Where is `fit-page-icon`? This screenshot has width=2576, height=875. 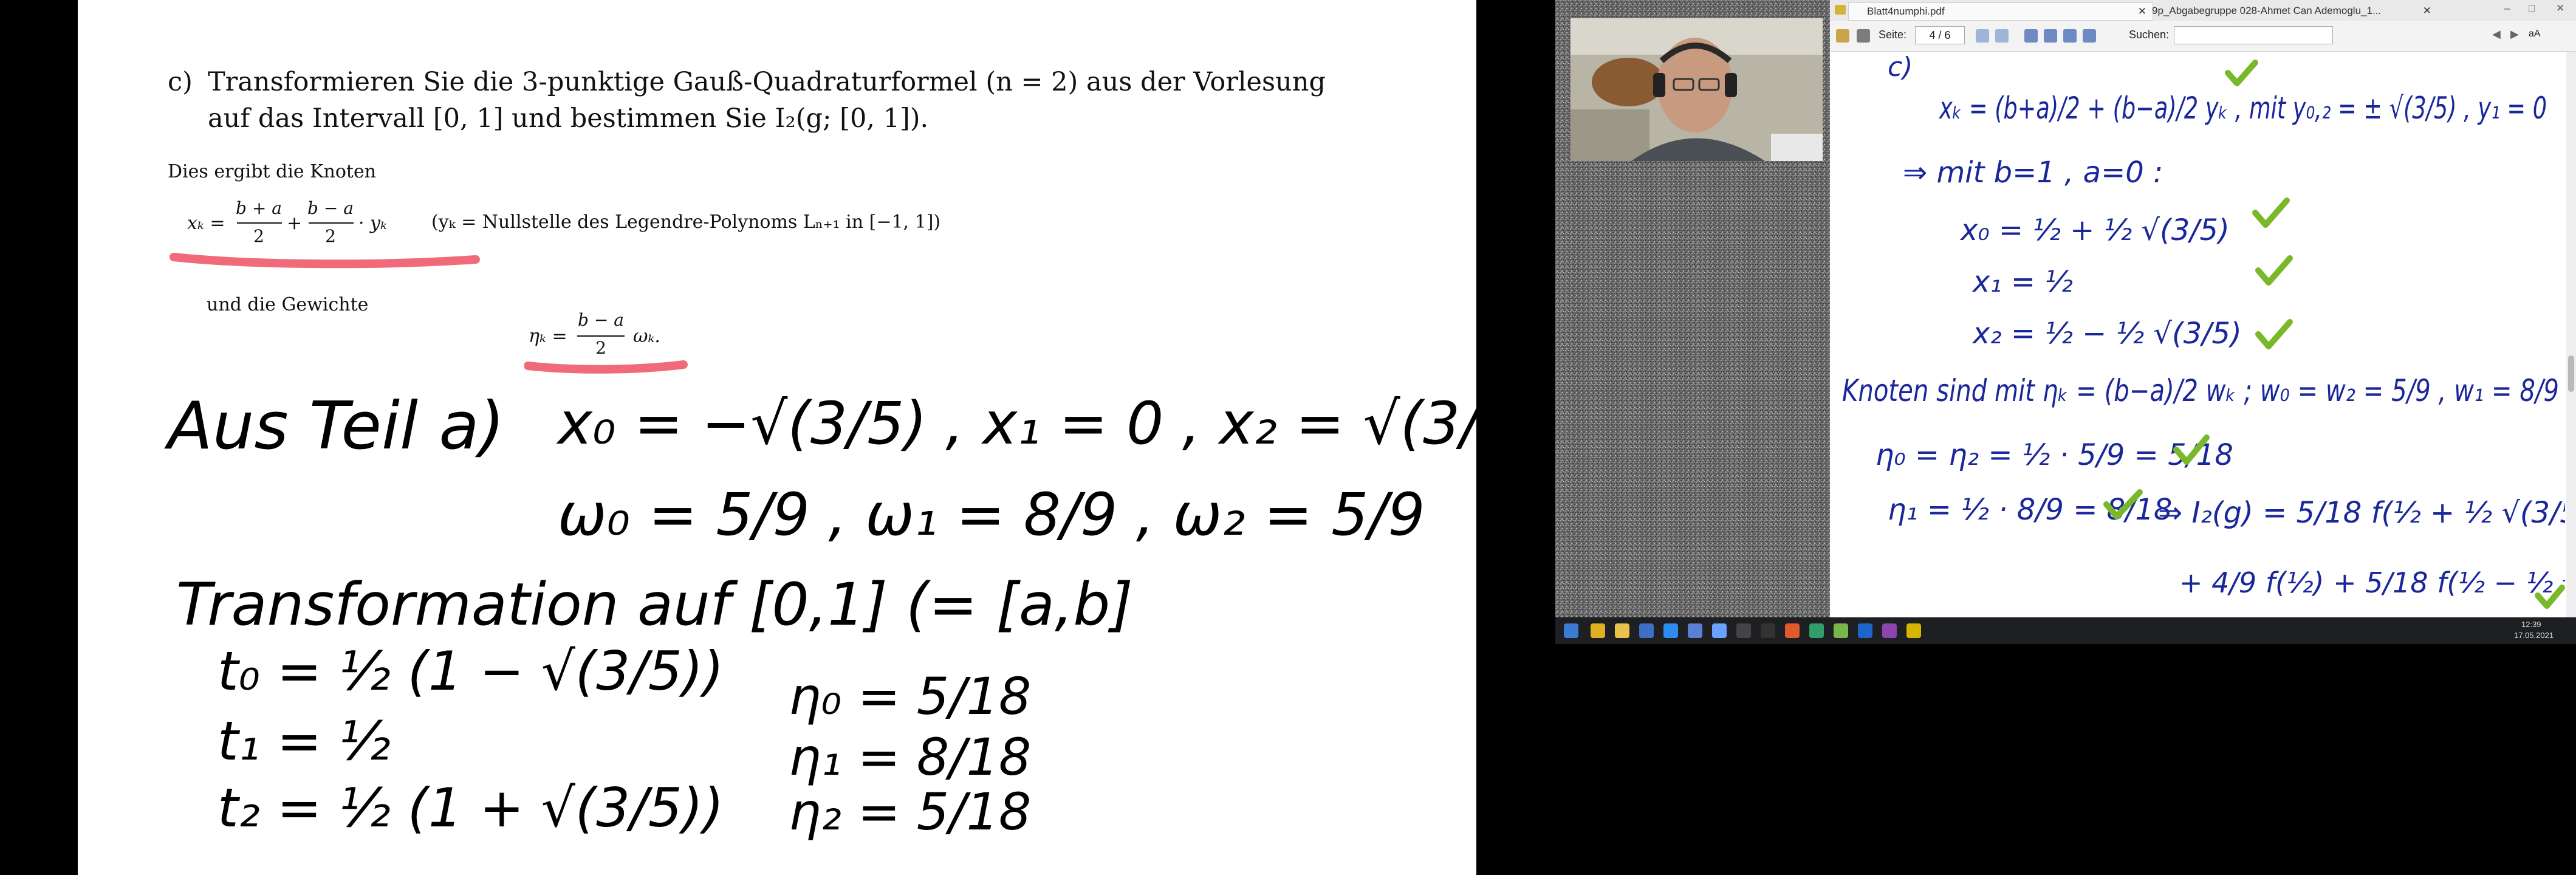 fit-page-icon is located at coordinates (2031, 36).